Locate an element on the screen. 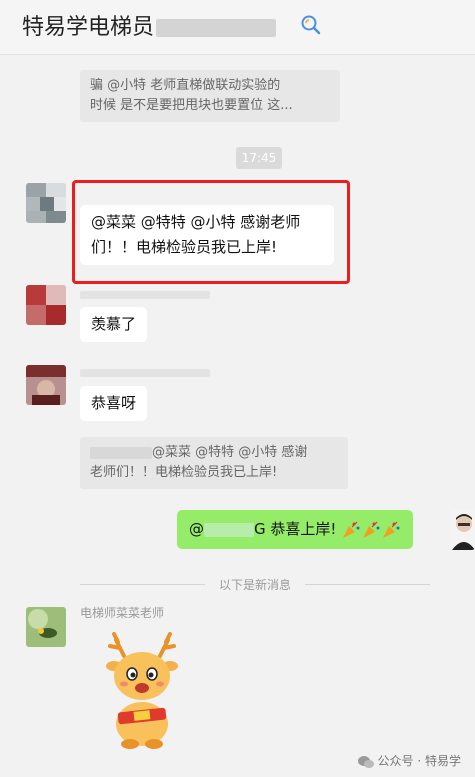 The width and height of the screenshot is (475, 777). quote-line: 老师们！！电梯检验员我已上岸! is located at coordinates (184, 472).